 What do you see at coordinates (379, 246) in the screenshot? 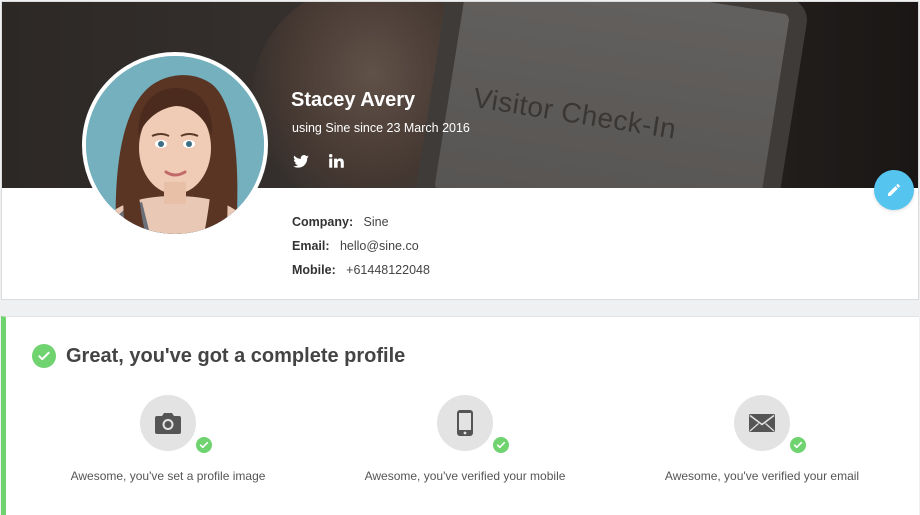
I see `detail-value: hello@sine.co` at bounding box center [379, 246].